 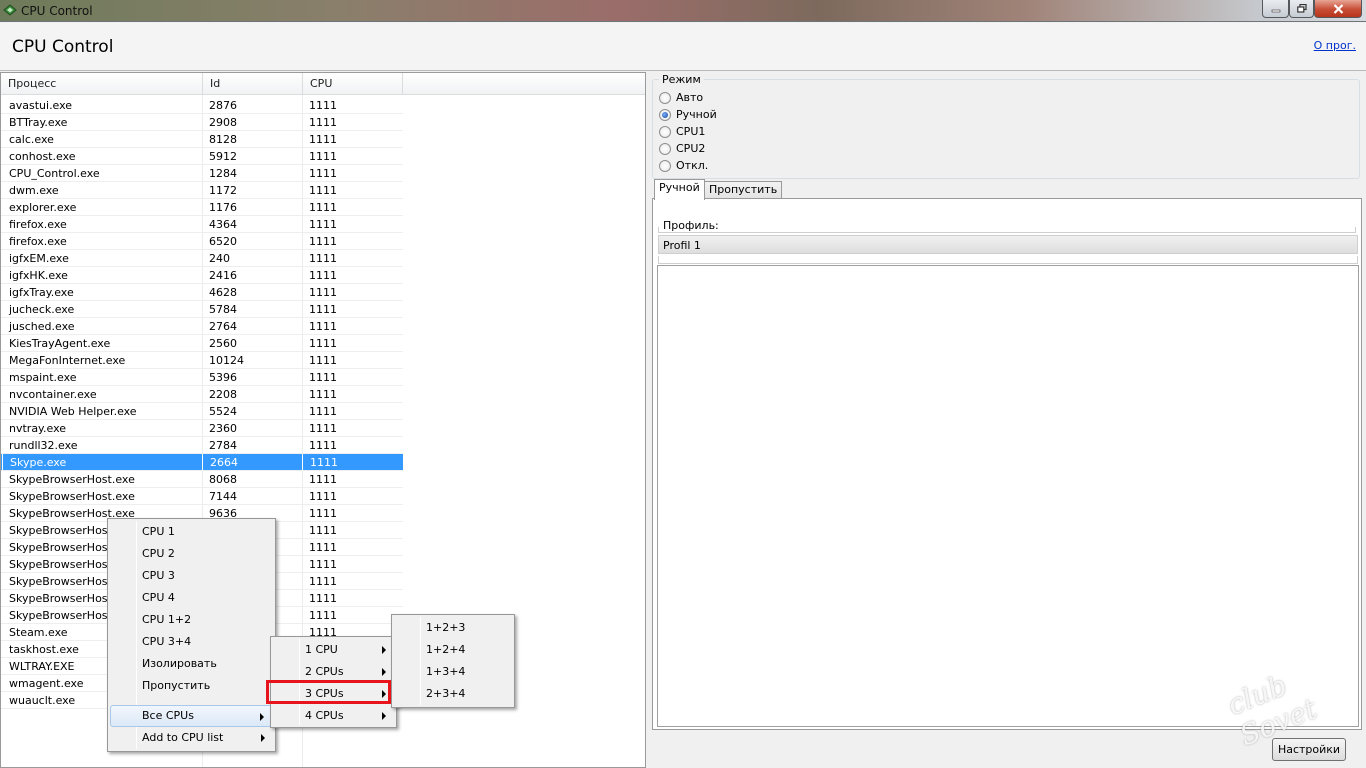 What do you see at coordinates (328, 692) in the screenshot?
I see `highlight-callout` at bounding box center [328, 692].